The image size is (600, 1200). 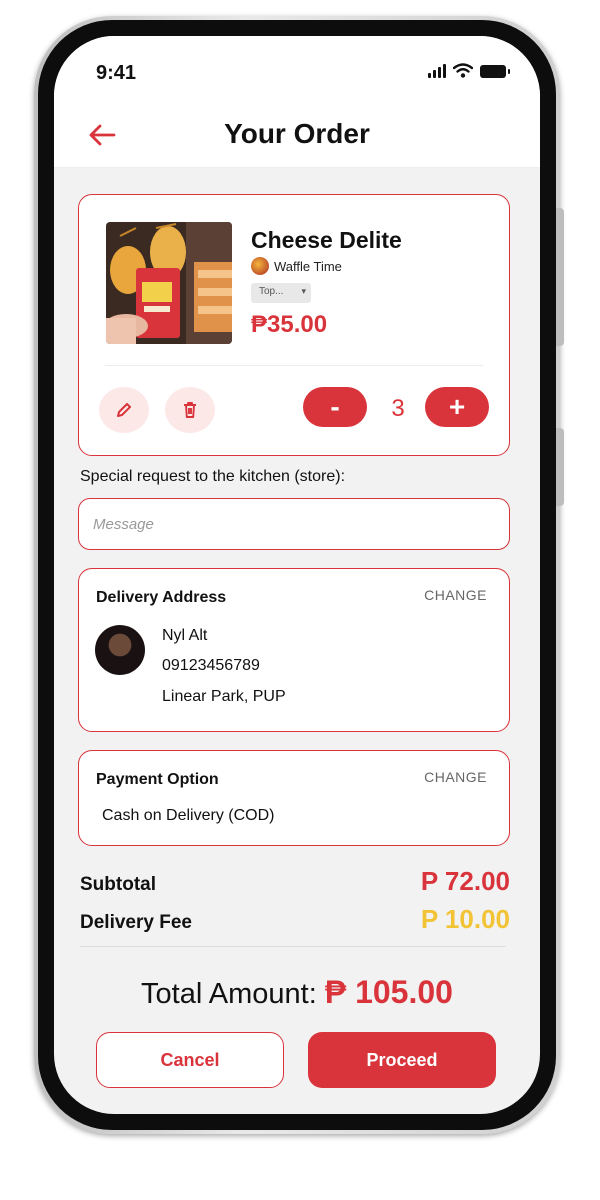 I want to click on special-request-label: Special request to the kitchen (store):, so click(x=213, y=476).